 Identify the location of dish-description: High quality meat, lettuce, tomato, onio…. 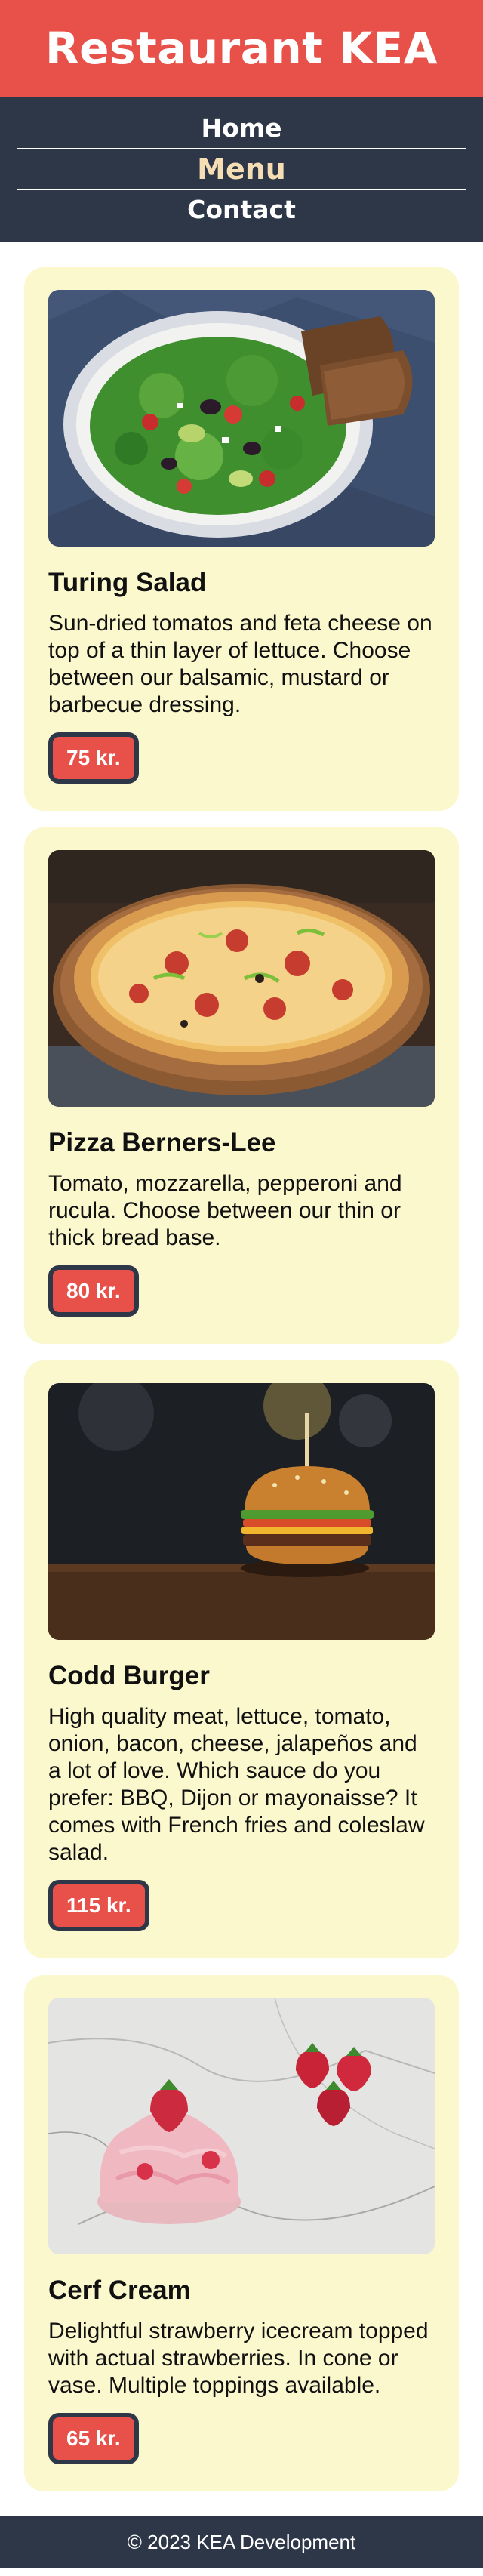
(236, 1784).